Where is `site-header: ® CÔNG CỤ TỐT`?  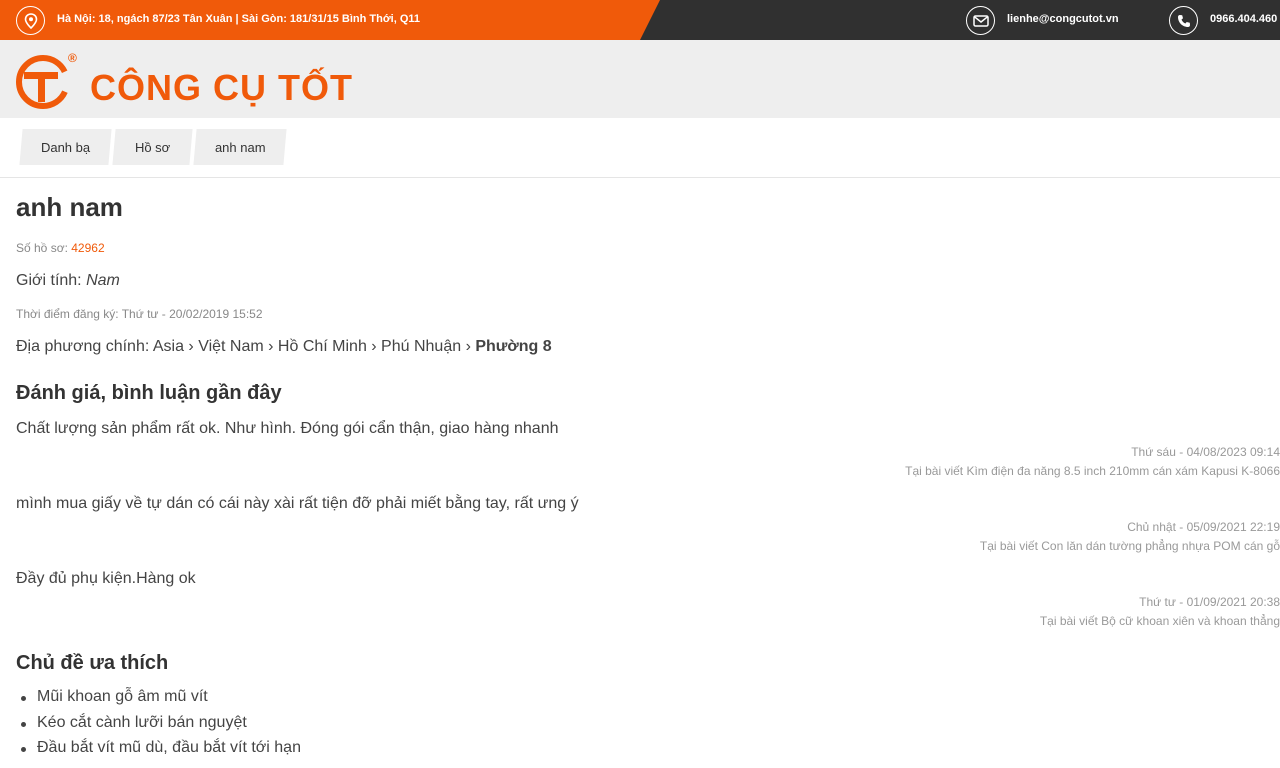 site-header: ® CÔNG CỤ TỐT is located at coordinates (640, 79).